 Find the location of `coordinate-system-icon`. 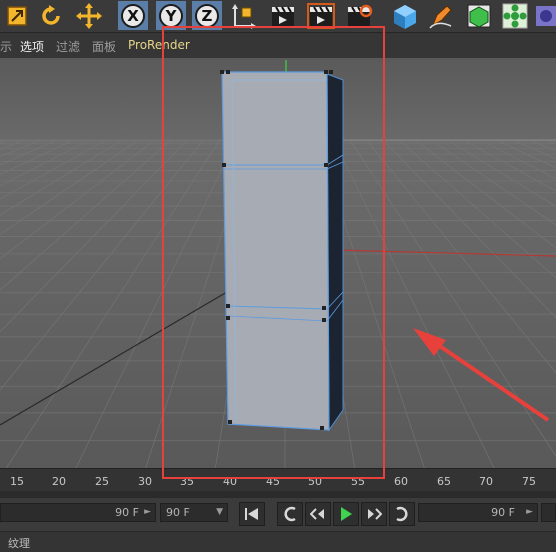

coordinate-system-icon is located at coordinates (244, 16).